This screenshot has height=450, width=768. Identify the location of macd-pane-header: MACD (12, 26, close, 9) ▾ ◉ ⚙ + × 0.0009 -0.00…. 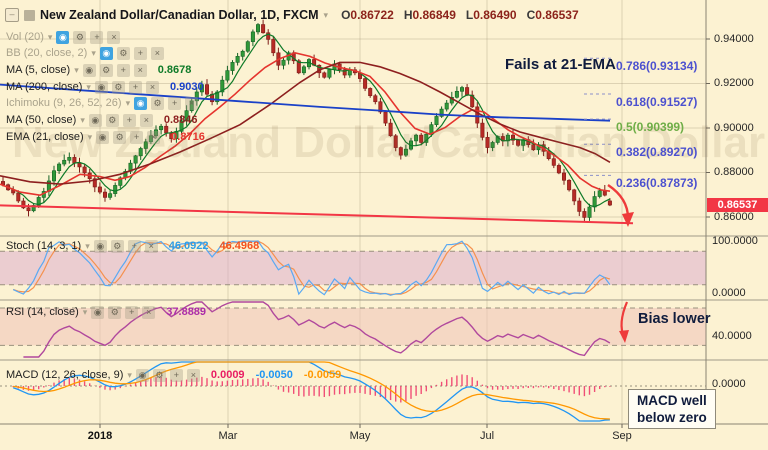
(173, 375).